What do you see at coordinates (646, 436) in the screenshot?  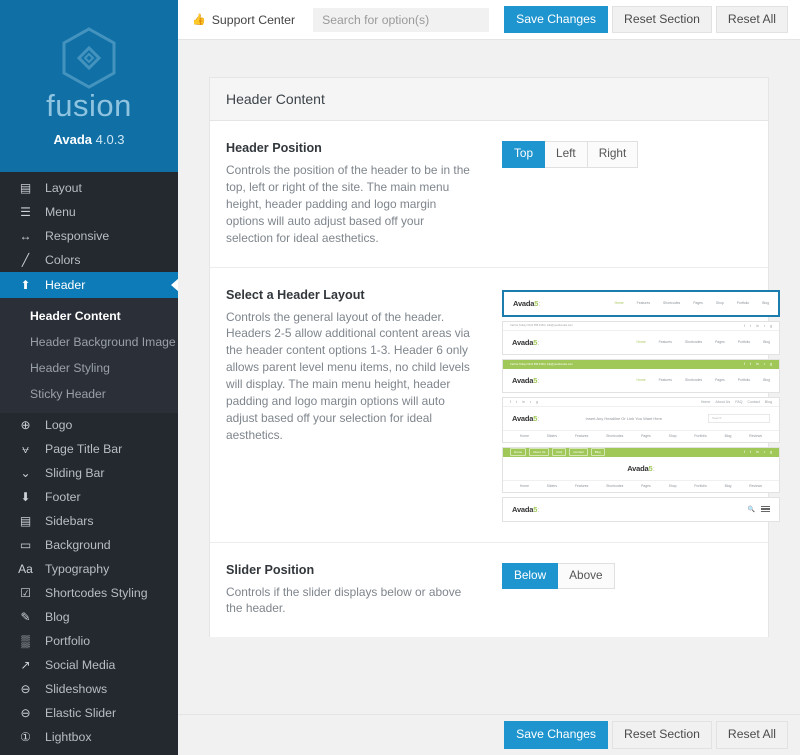 I see `preview-menu-item: Pages` at bounding box center [646, 436].